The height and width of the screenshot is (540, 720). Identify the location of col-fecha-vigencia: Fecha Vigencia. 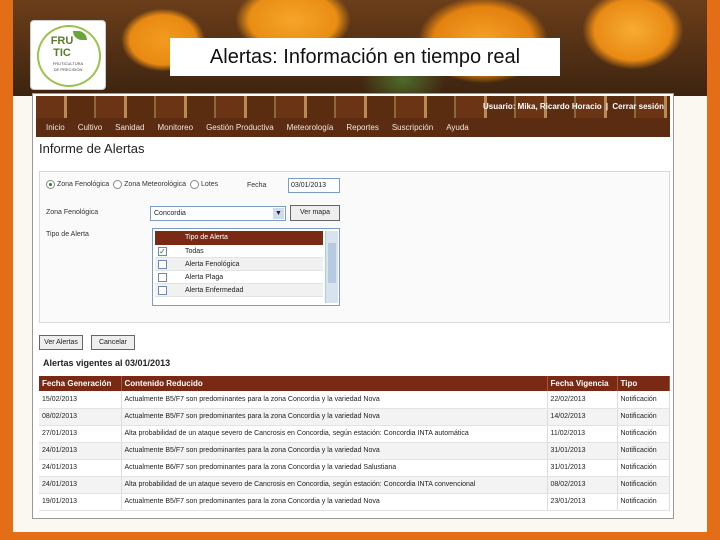
(582, 383).